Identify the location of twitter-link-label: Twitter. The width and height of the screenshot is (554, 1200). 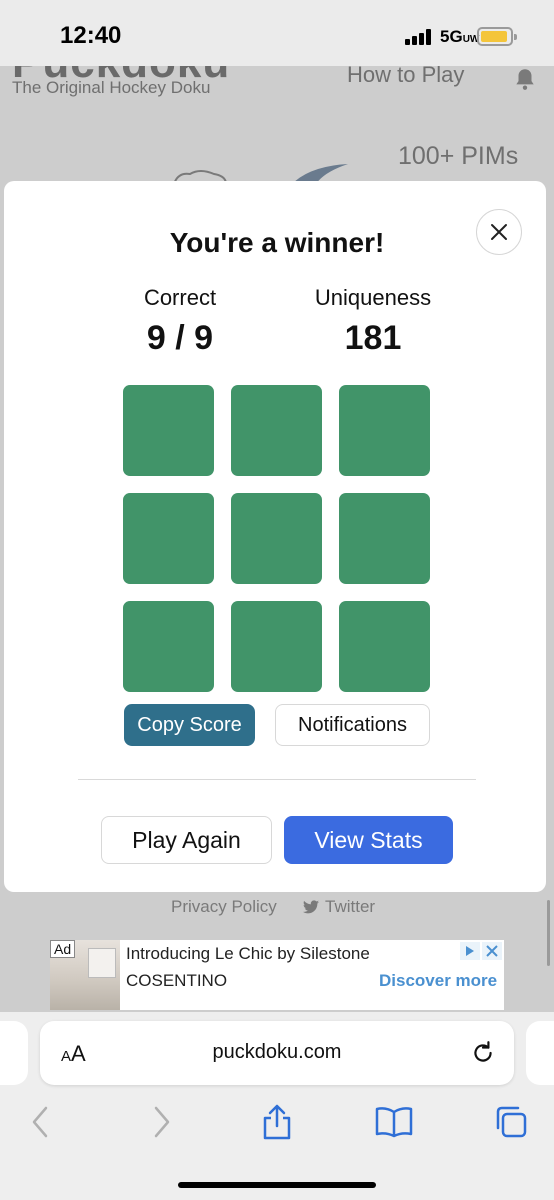
(350, 906).